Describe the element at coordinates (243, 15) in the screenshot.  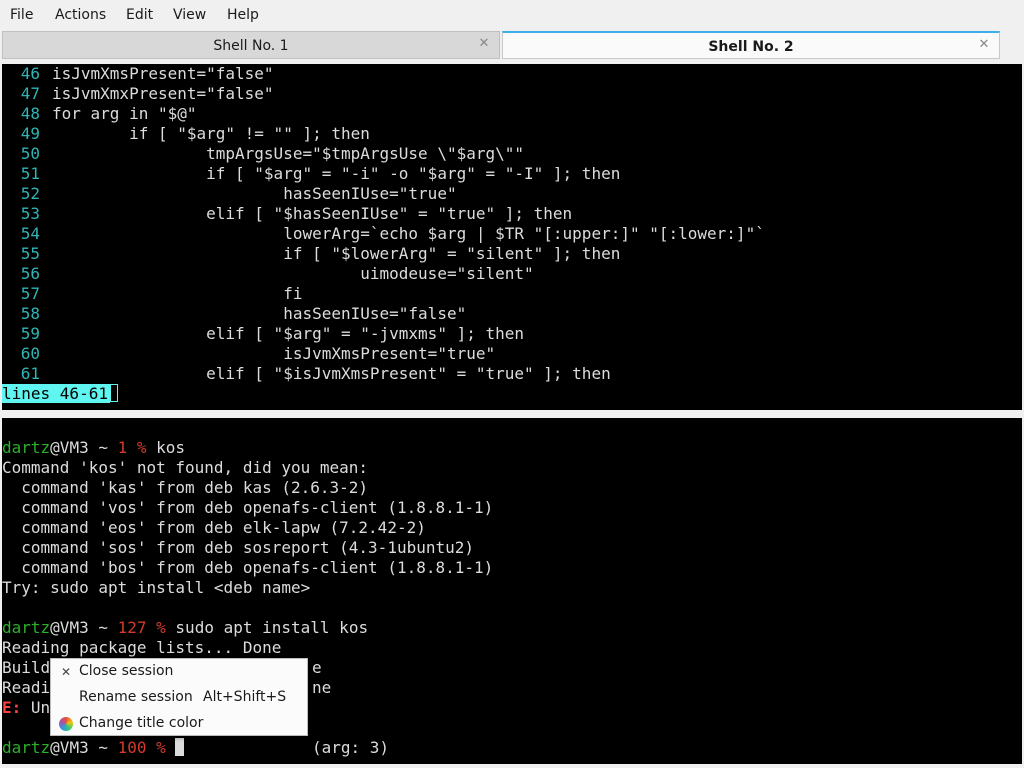
I see `menu-help: Help` at that location.